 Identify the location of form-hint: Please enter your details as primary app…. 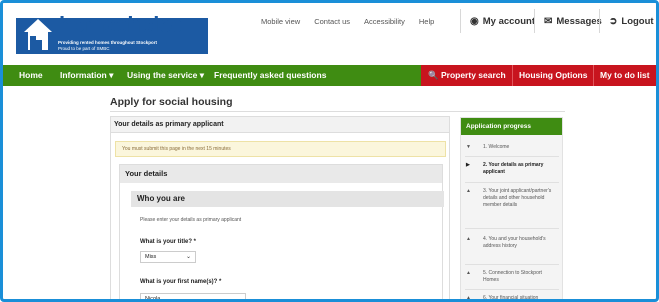
(191, 220).